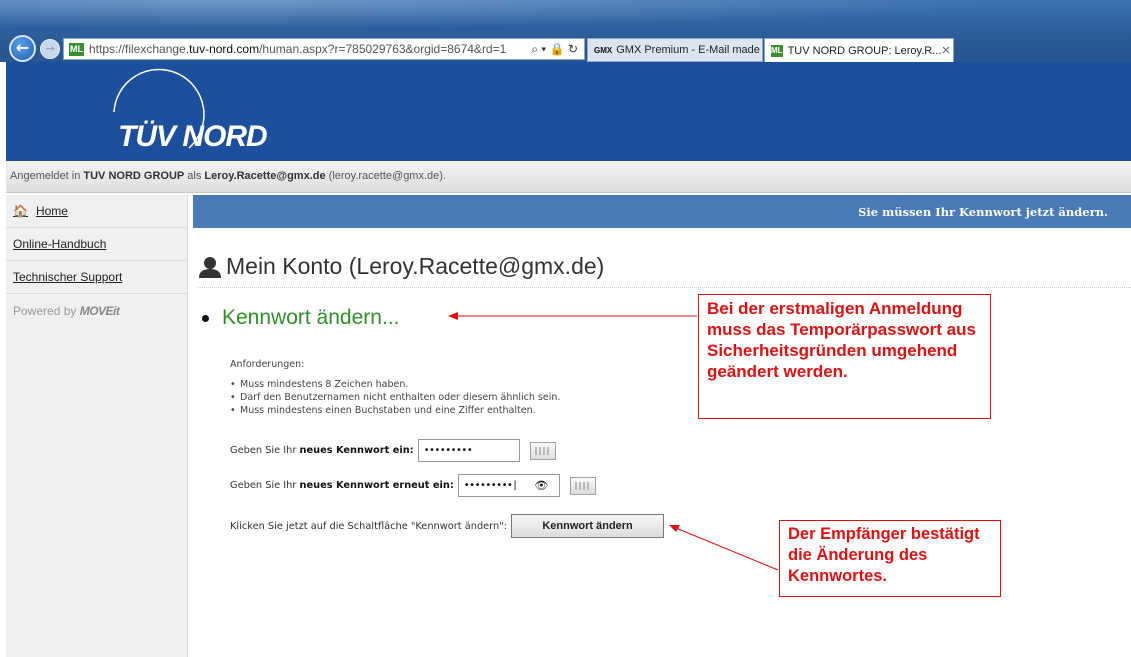  What do you see at coordinates (613, 441) in the screenshot?
I see `annotation-arrows` at bounding box center [613, 441].